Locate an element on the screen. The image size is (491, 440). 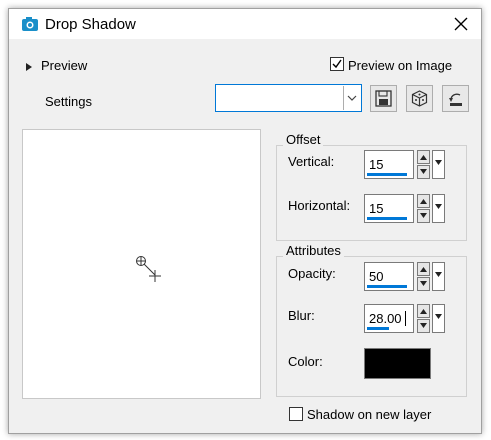
horizontal-input: 15 is located at coordinates (389, 208).